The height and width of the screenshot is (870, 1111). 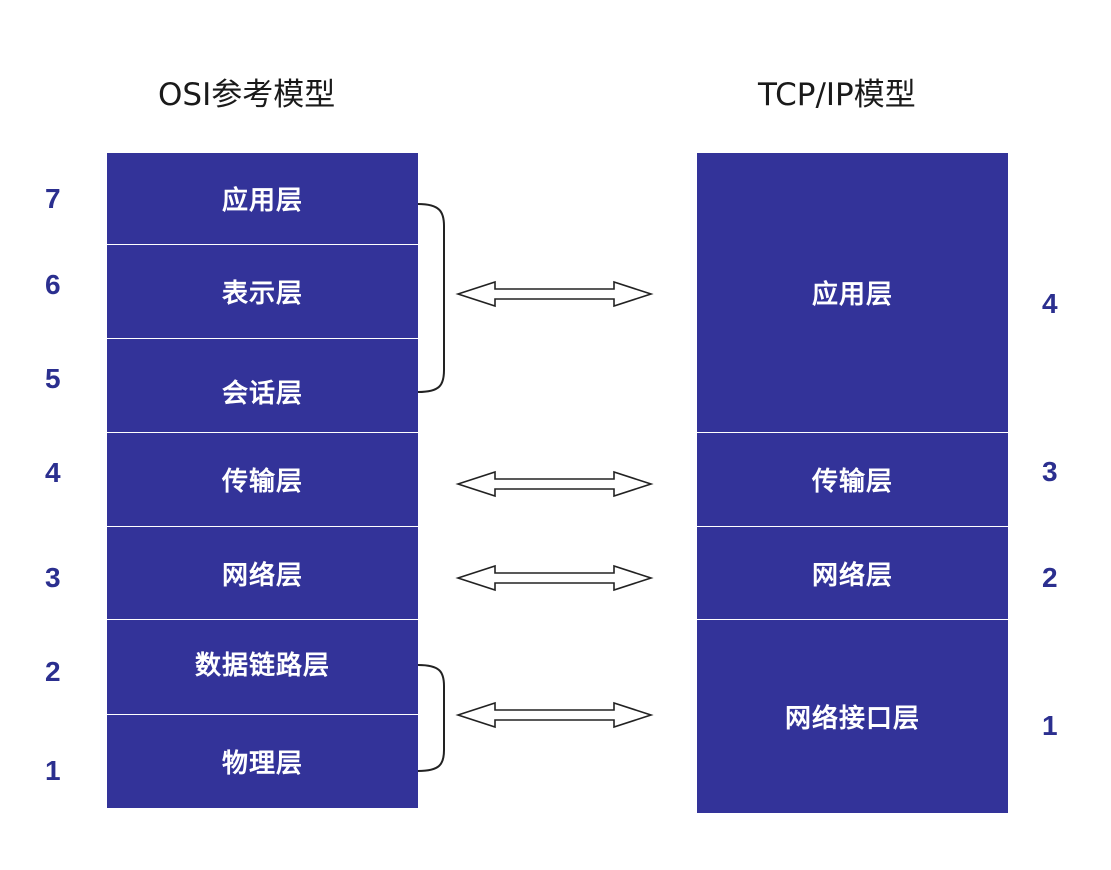 I want to click on osi-layer-label: 物理层, so click(x=262, y=764).